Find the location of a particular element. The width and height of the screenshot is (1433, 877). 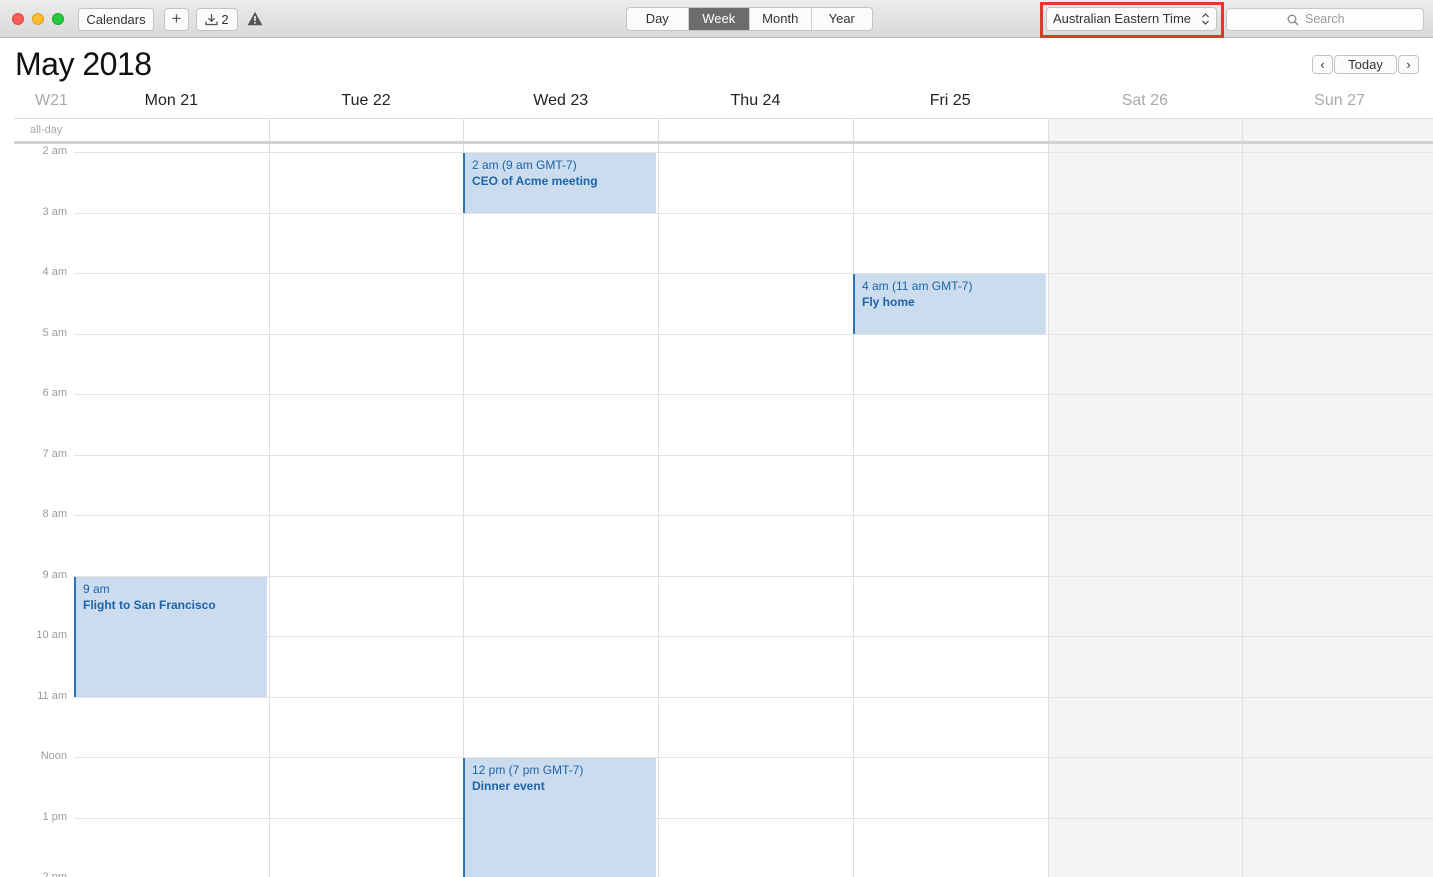

day-header-sun: Sun 27 is located at coordinates (1337, 101).